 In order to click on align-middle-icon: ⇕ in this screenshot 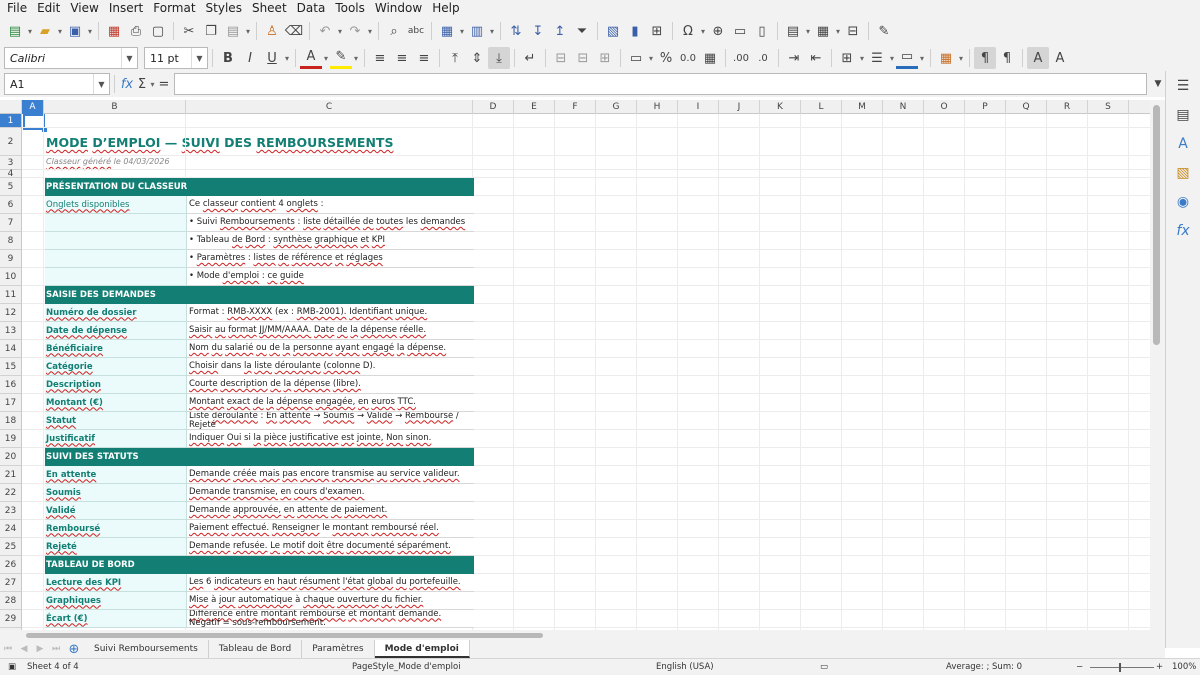, I will do `click(477, 58)`.